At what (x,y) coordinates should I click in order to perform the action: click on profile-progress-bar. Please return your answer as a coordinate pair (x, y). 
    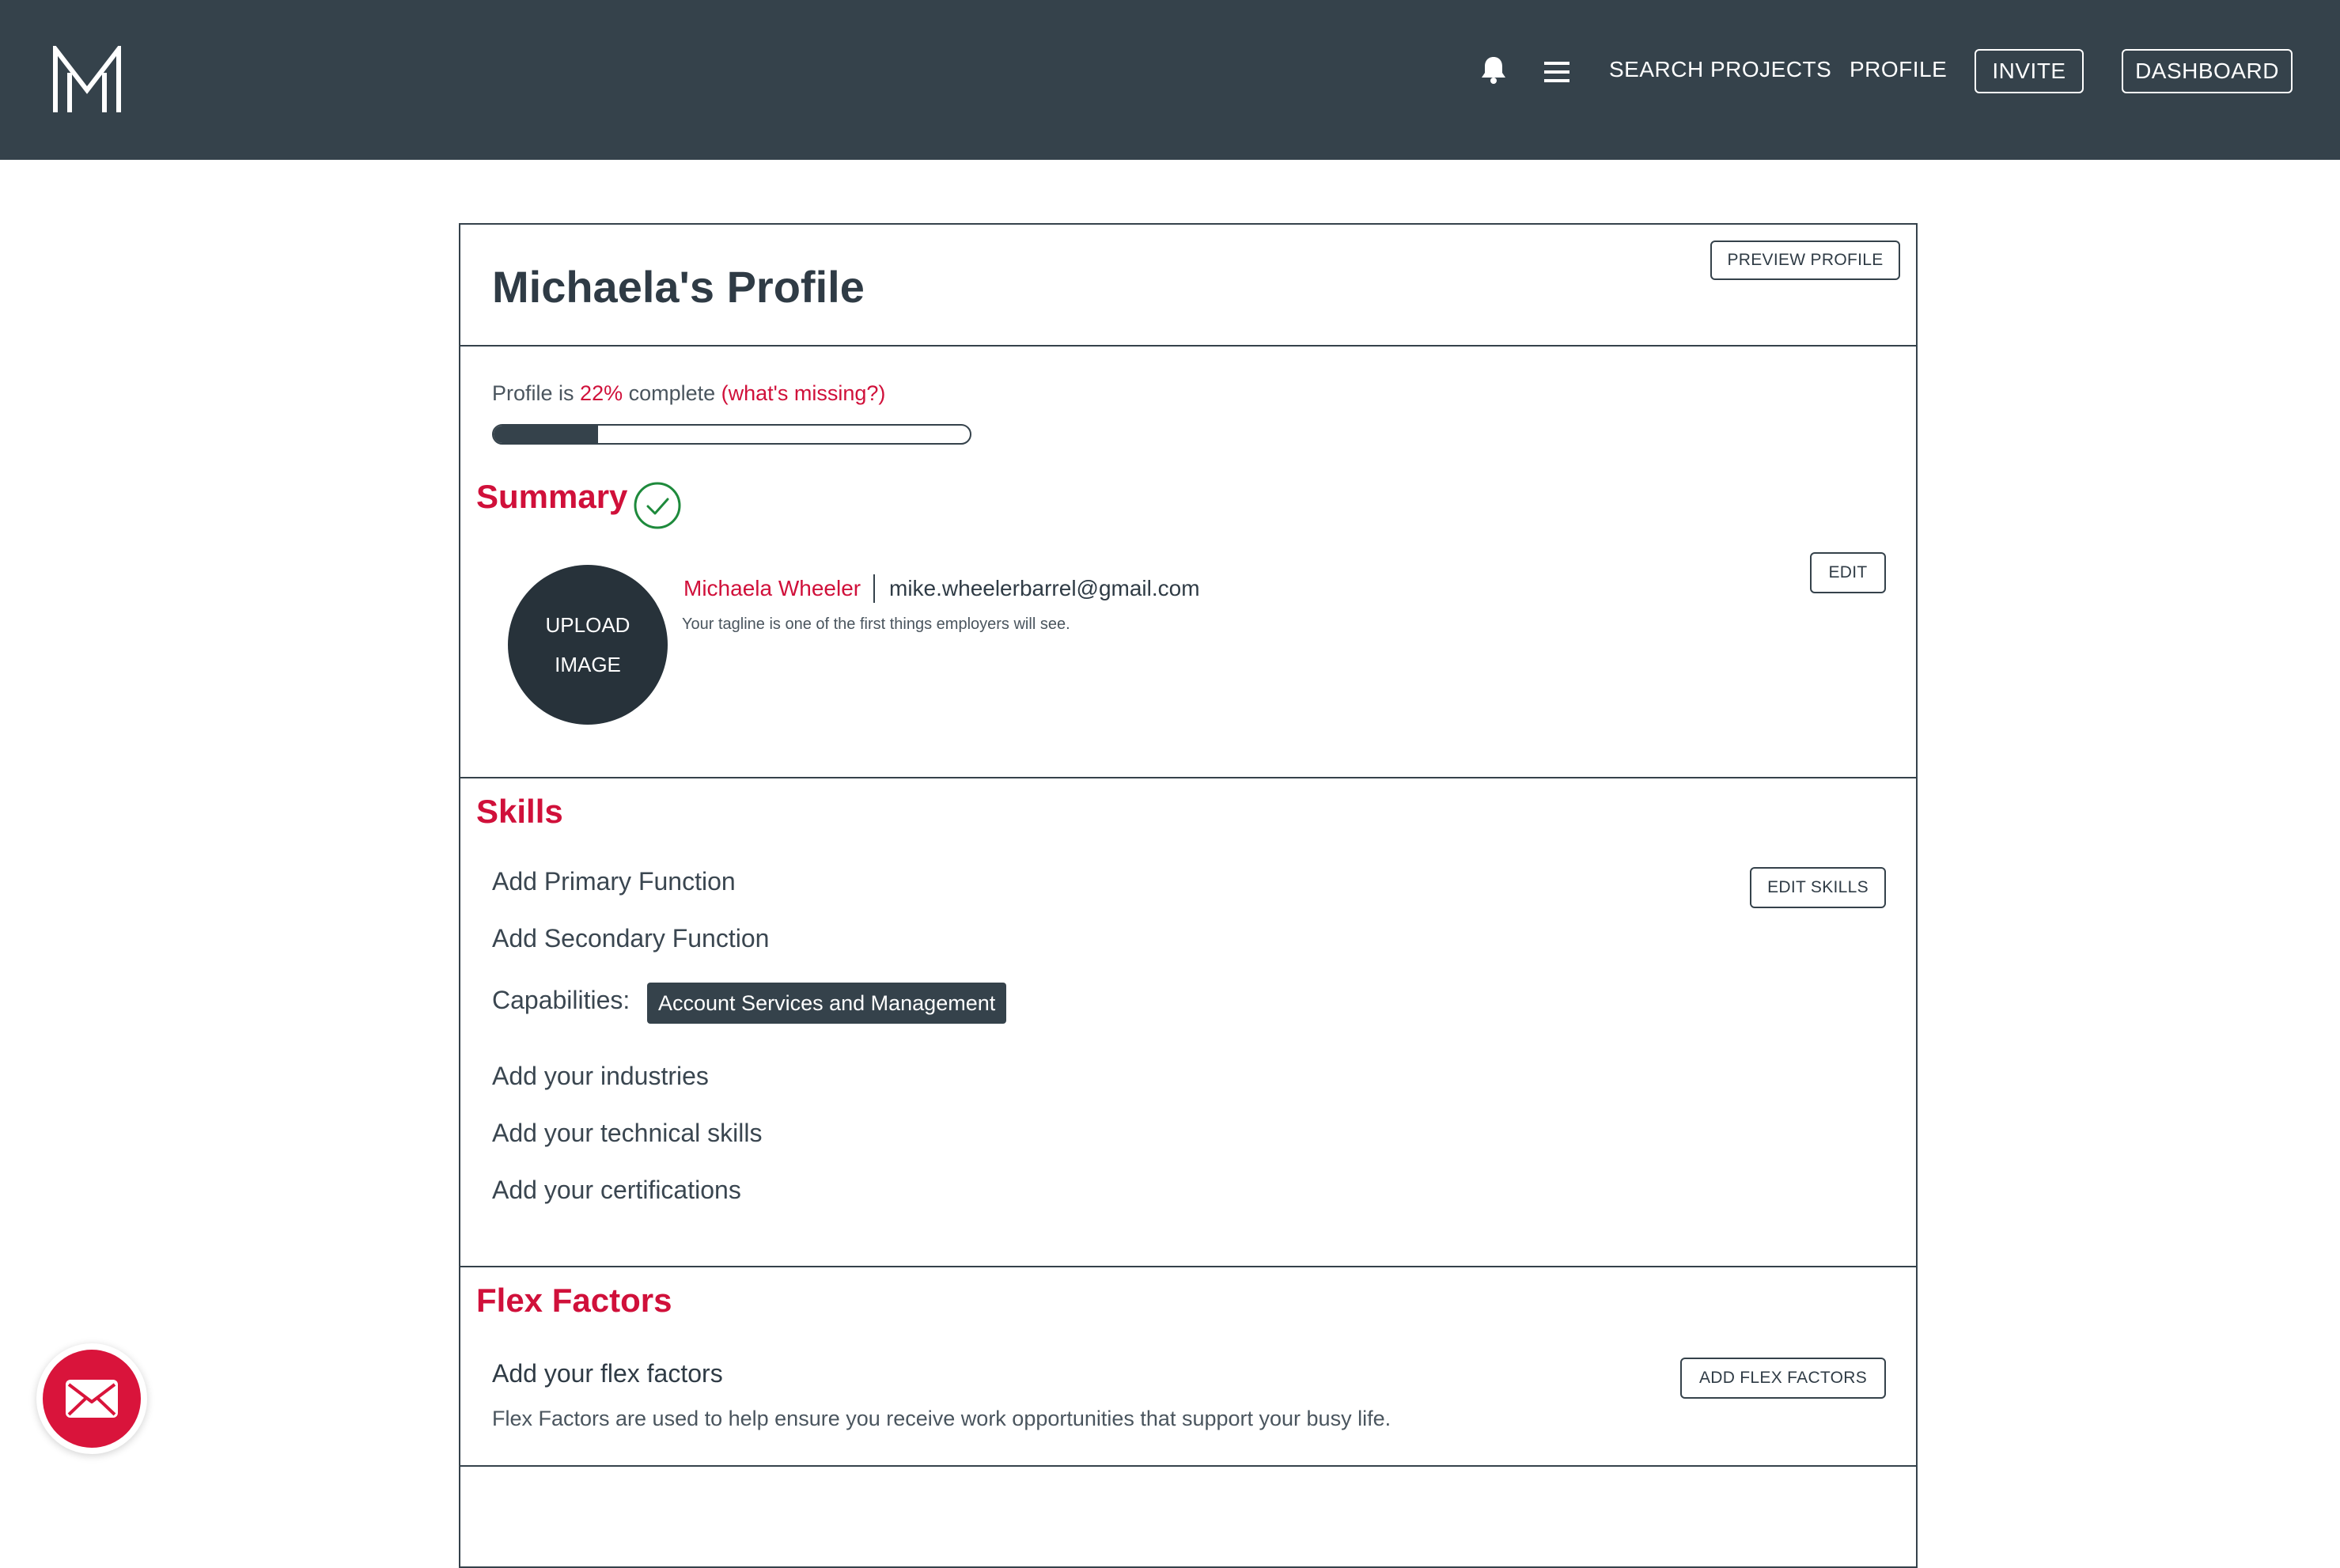
    Looking at the image, I should click on (731, 434).